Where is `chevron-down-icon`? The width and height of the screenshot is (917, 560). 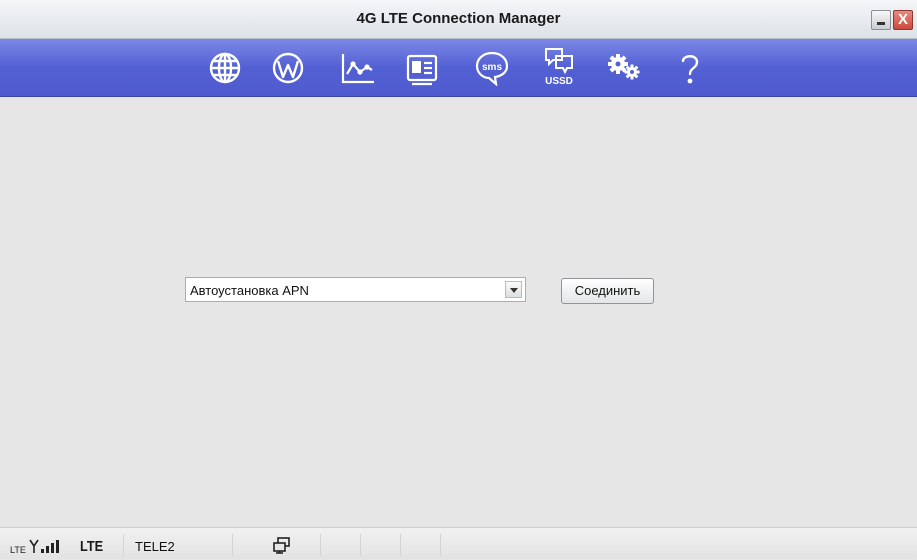 chevron-down-icon is located at coordinates (513, 289).